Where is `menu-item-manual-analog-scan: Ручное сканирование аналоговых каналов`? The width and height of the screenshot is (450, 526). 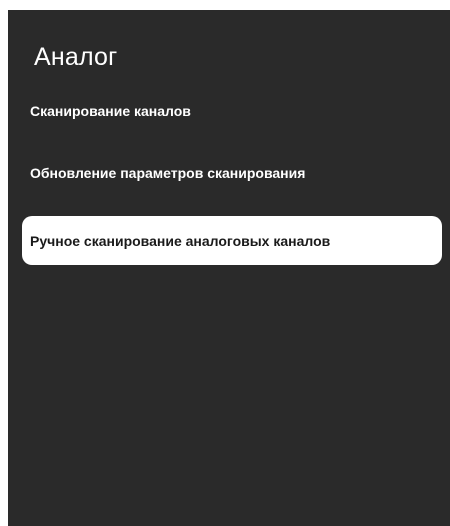
menu-item-manual-analog-scan: Ручное сканирование аналоговых каналов is located at coordinates (232, 240).